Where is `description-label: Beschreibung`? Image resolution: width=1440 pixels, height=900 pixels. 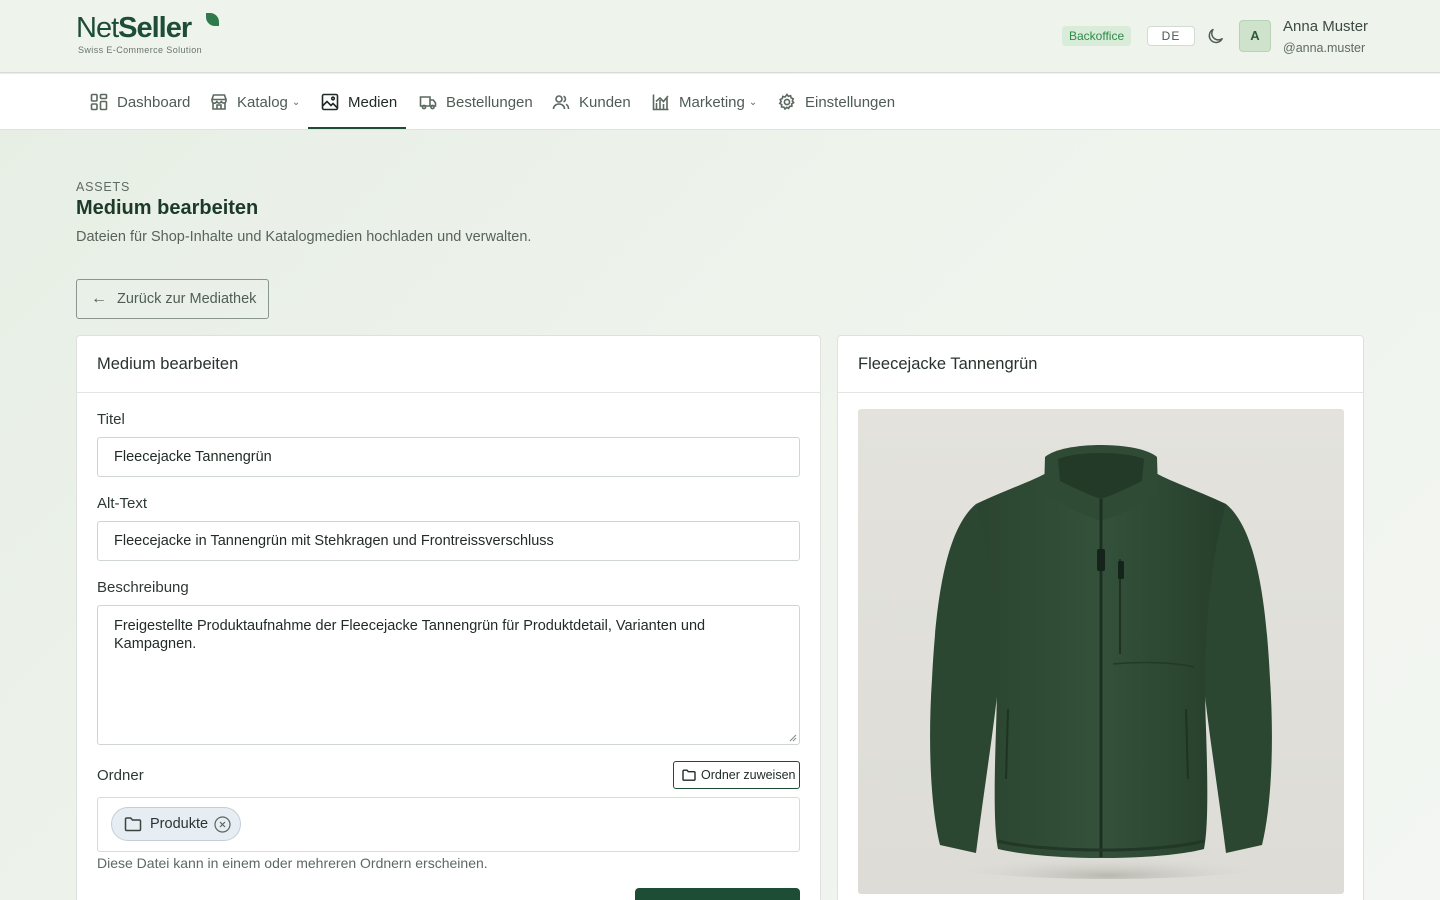 description-label: Beschreibung is located at coordinates (143, 587).